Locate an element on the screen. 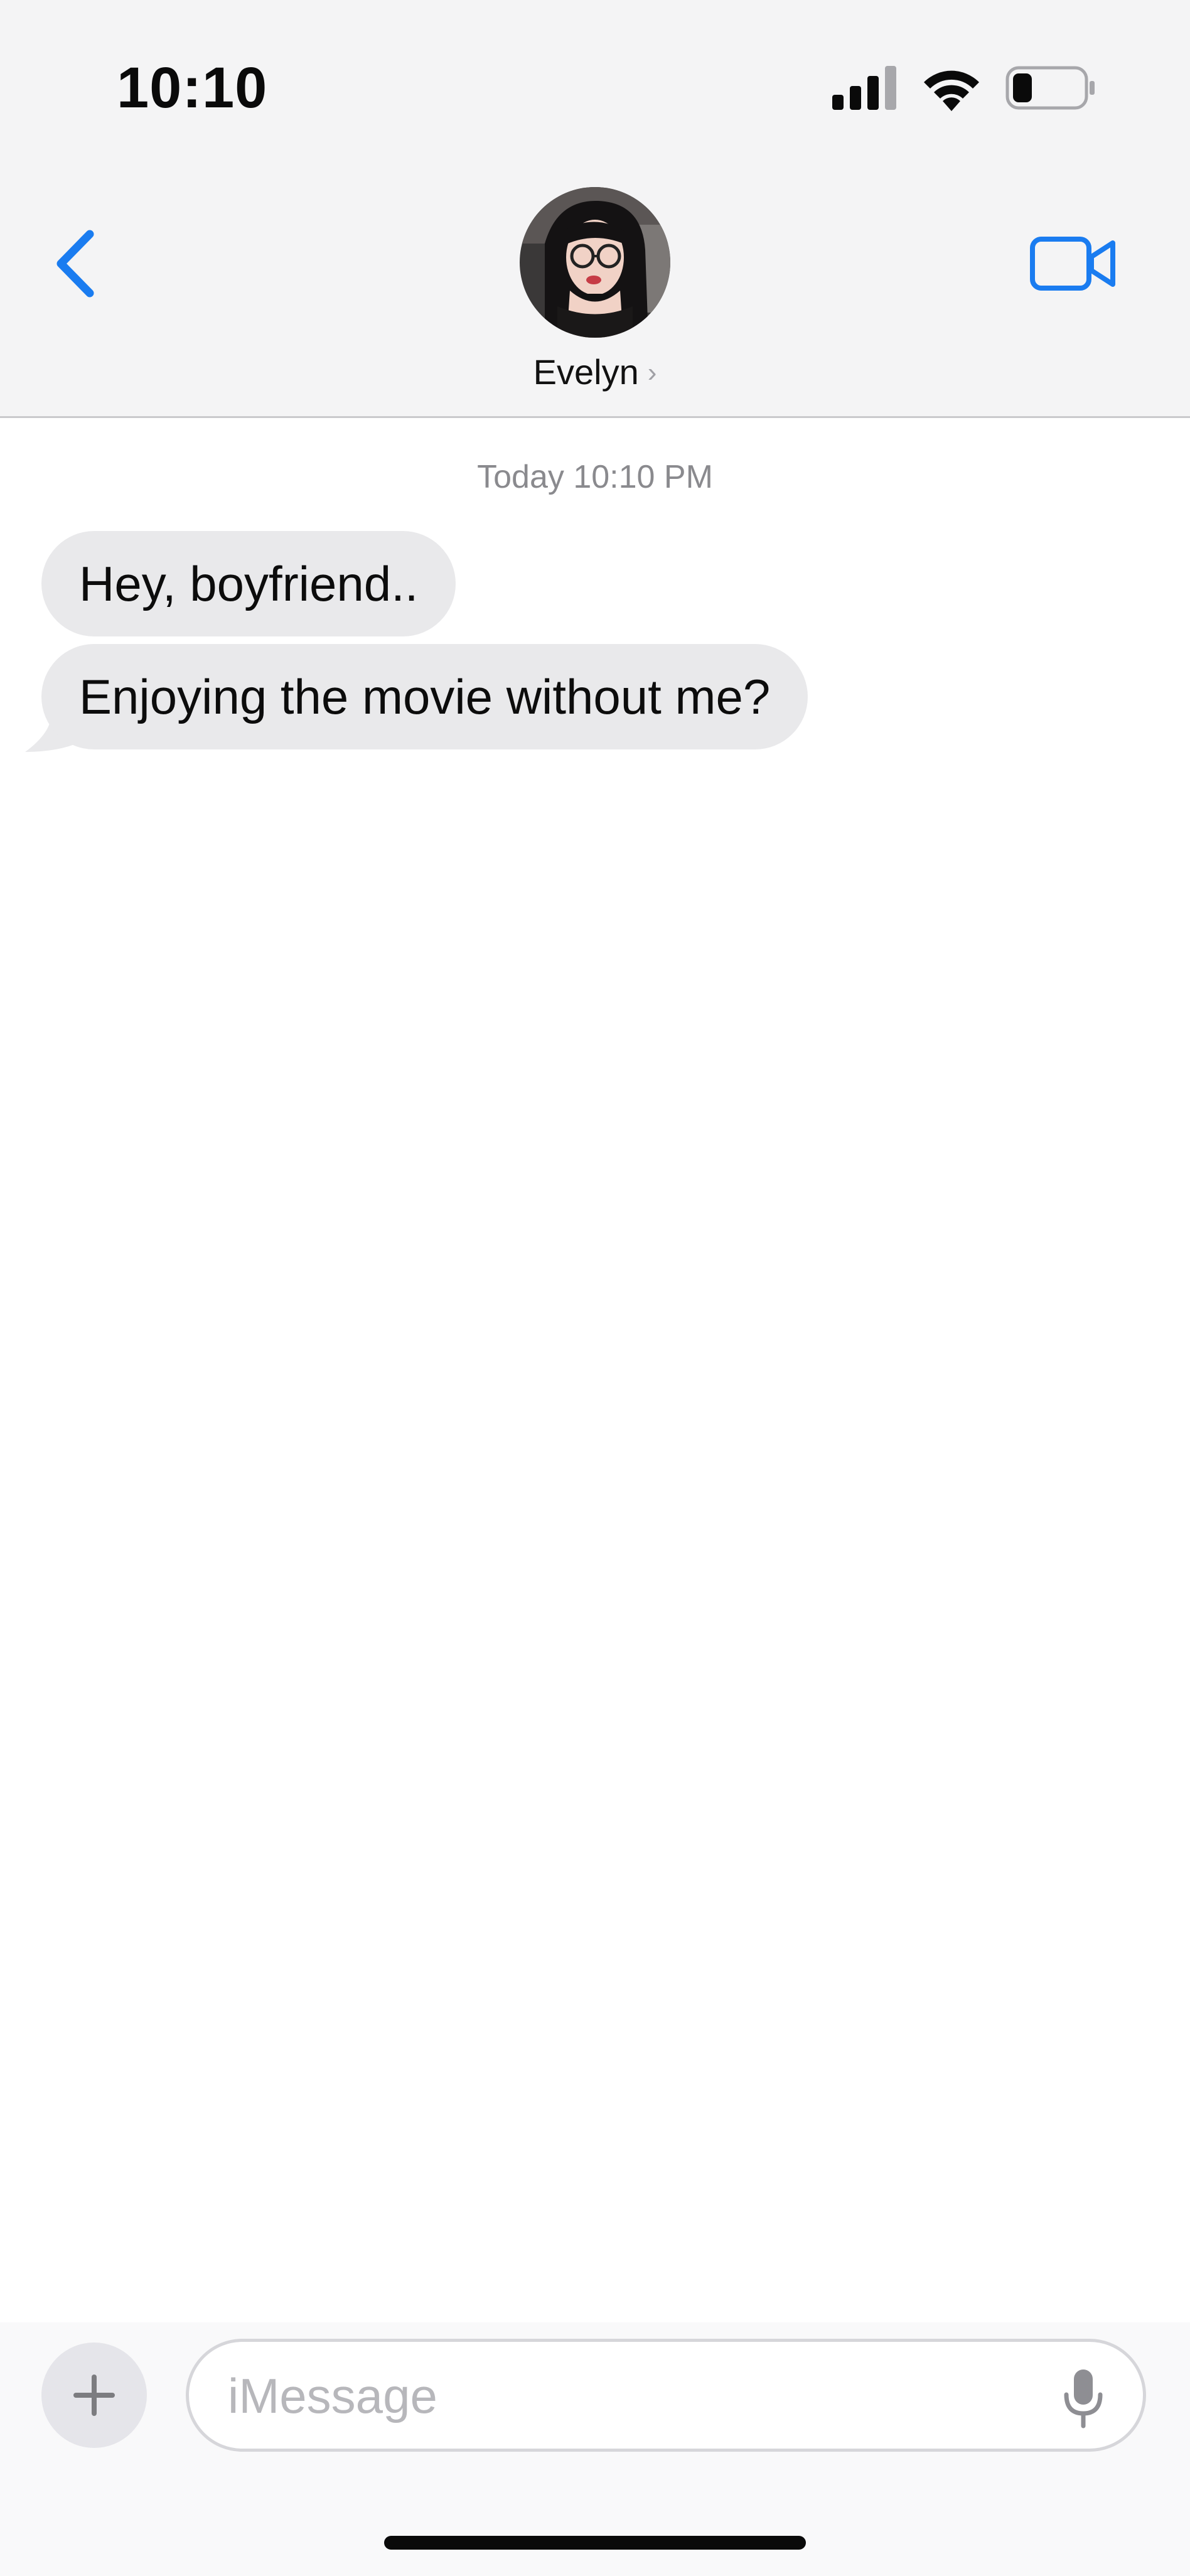 The image size is (1190, 2576). contact-avatar is located at coordinates (595, 262).